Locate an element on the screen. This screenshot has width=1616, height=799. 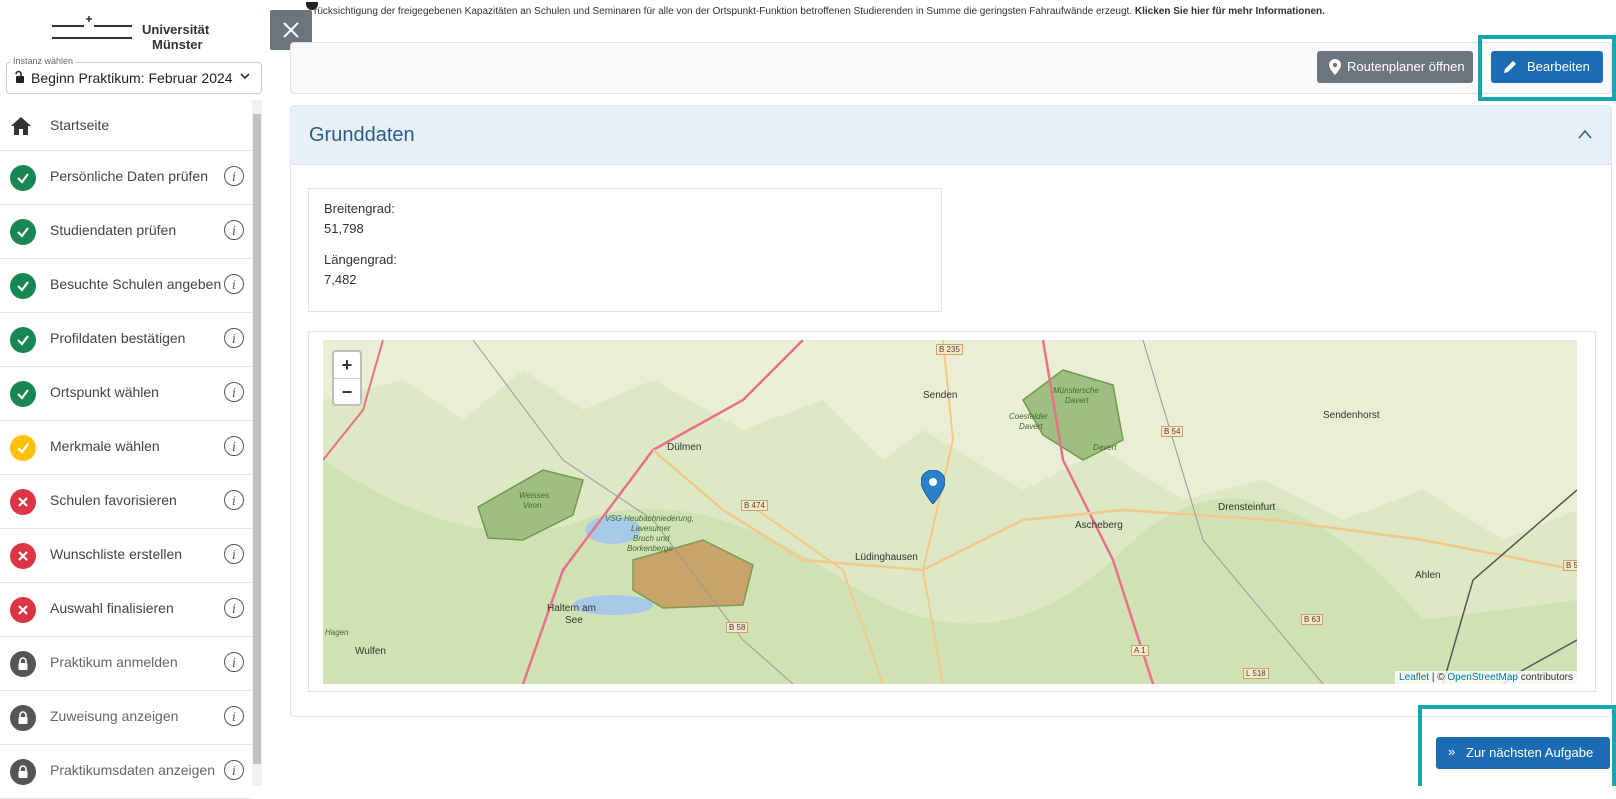
nav-item: Wunschliste erstellen i is located at coordinates (126, 556).